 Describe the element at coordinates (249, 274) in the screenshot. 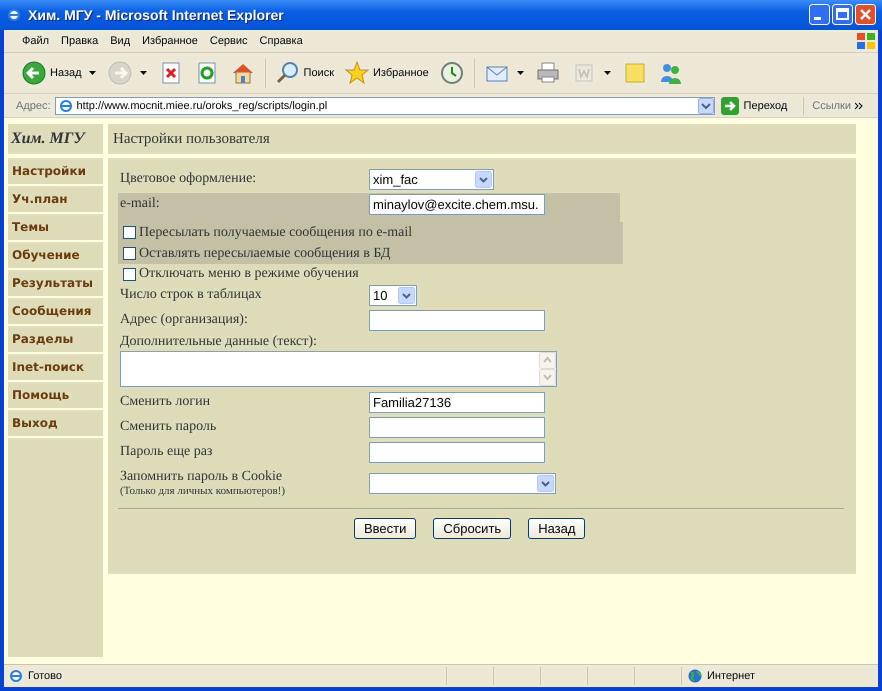

I see `checkbox-label: Отключать меню в режиме обучения` at that location.